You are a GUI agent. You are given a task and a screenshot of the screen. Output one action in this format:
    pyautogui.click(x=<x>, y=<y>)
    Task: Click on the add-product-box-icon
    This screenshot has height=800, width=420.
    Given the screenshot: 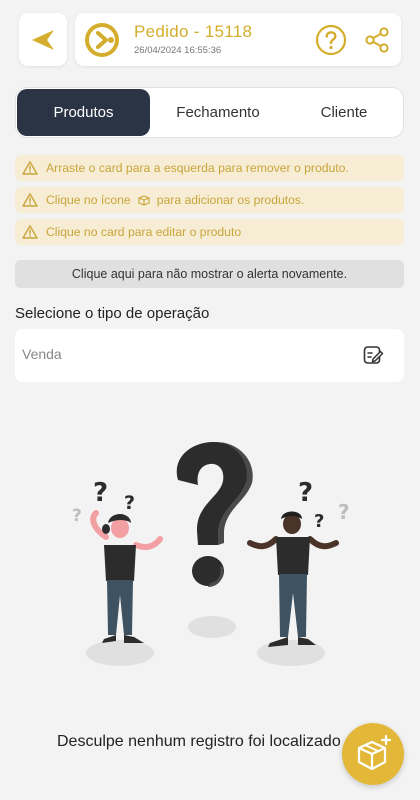 What is the action you would take?
    pyautogui.click(x=144, y=200)
    